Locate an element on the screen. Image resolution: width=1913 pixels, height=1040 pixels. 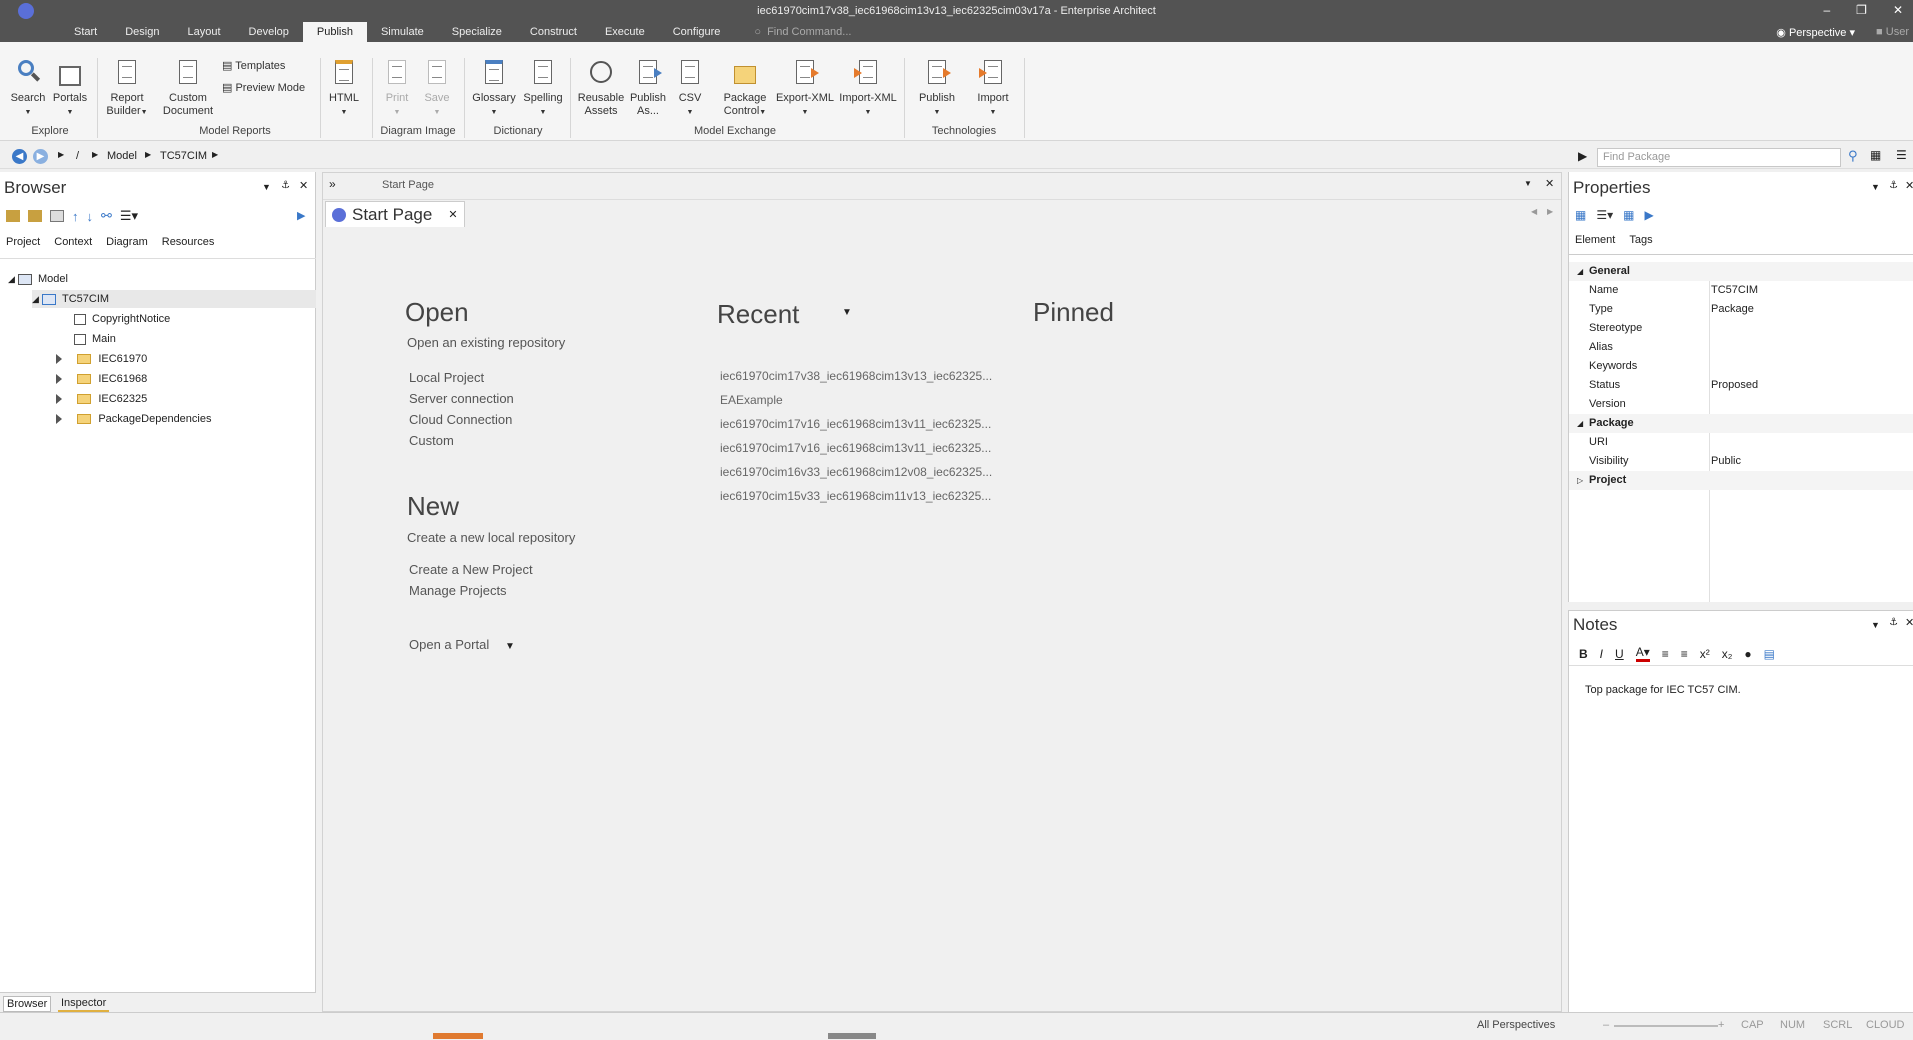
property-row: Name TC57CIM is located at coordinates (1741, 290).